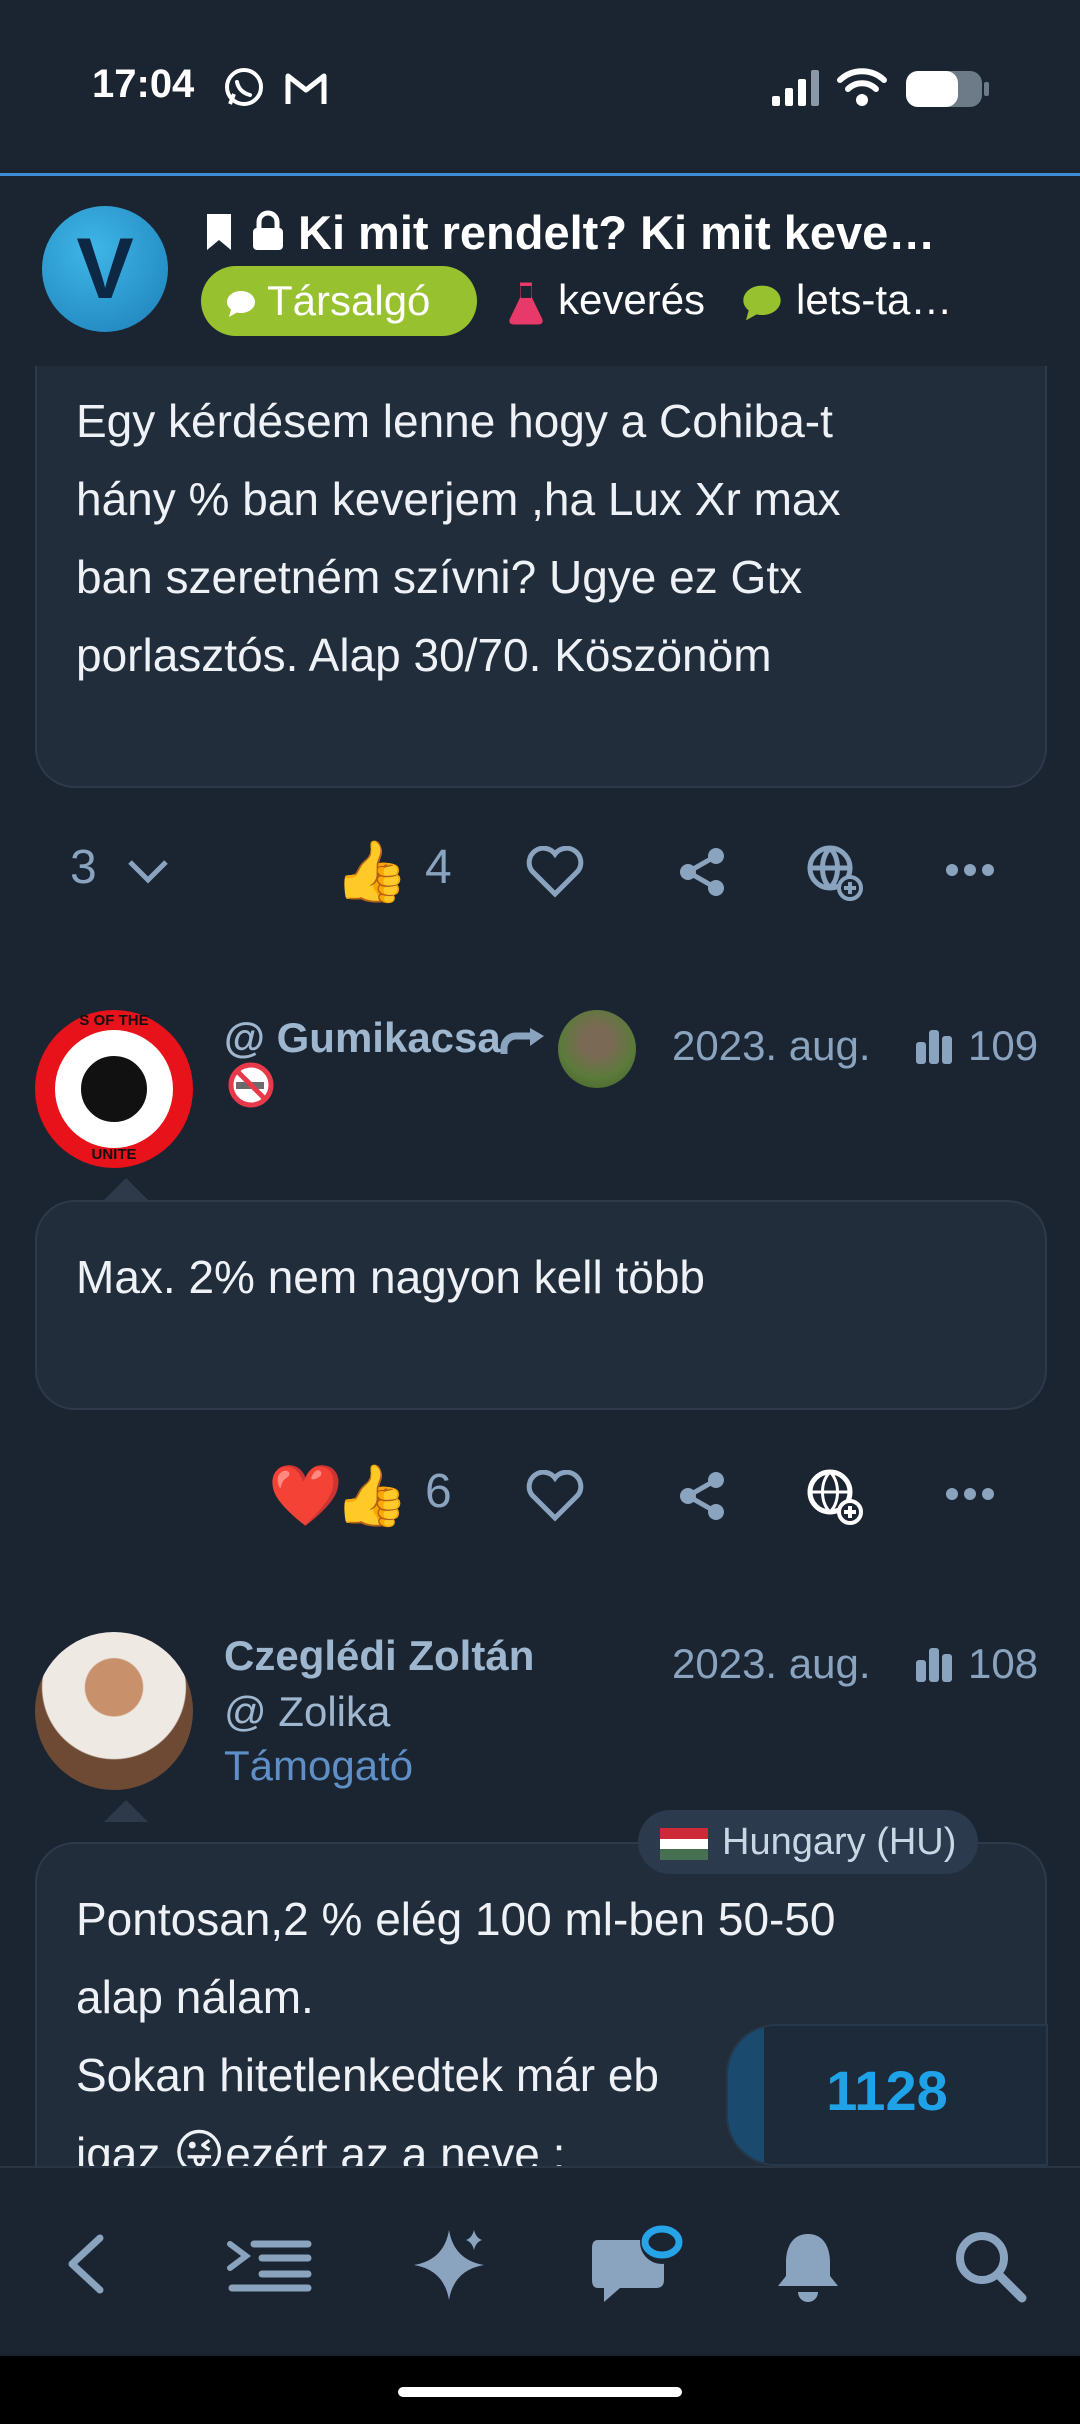  I want to click on author-name: Czeglédi Zoltán, so click(379, 1656).